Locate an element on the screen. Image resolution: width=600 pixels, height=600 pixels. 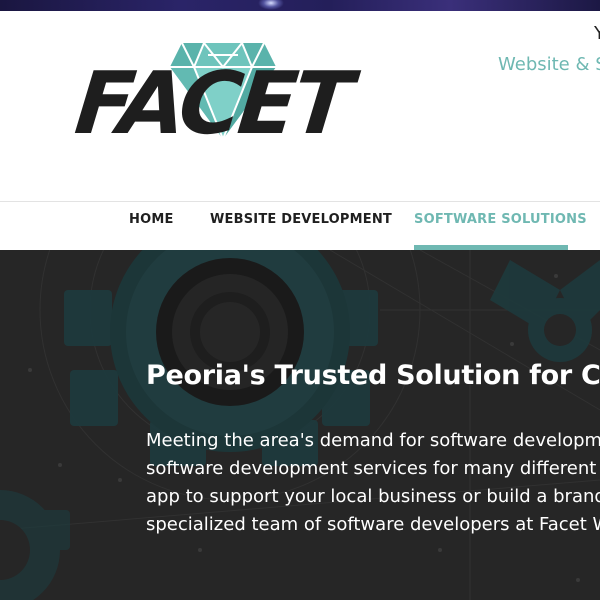
nav-item-home: HOME is located at coordinates (151, 226).